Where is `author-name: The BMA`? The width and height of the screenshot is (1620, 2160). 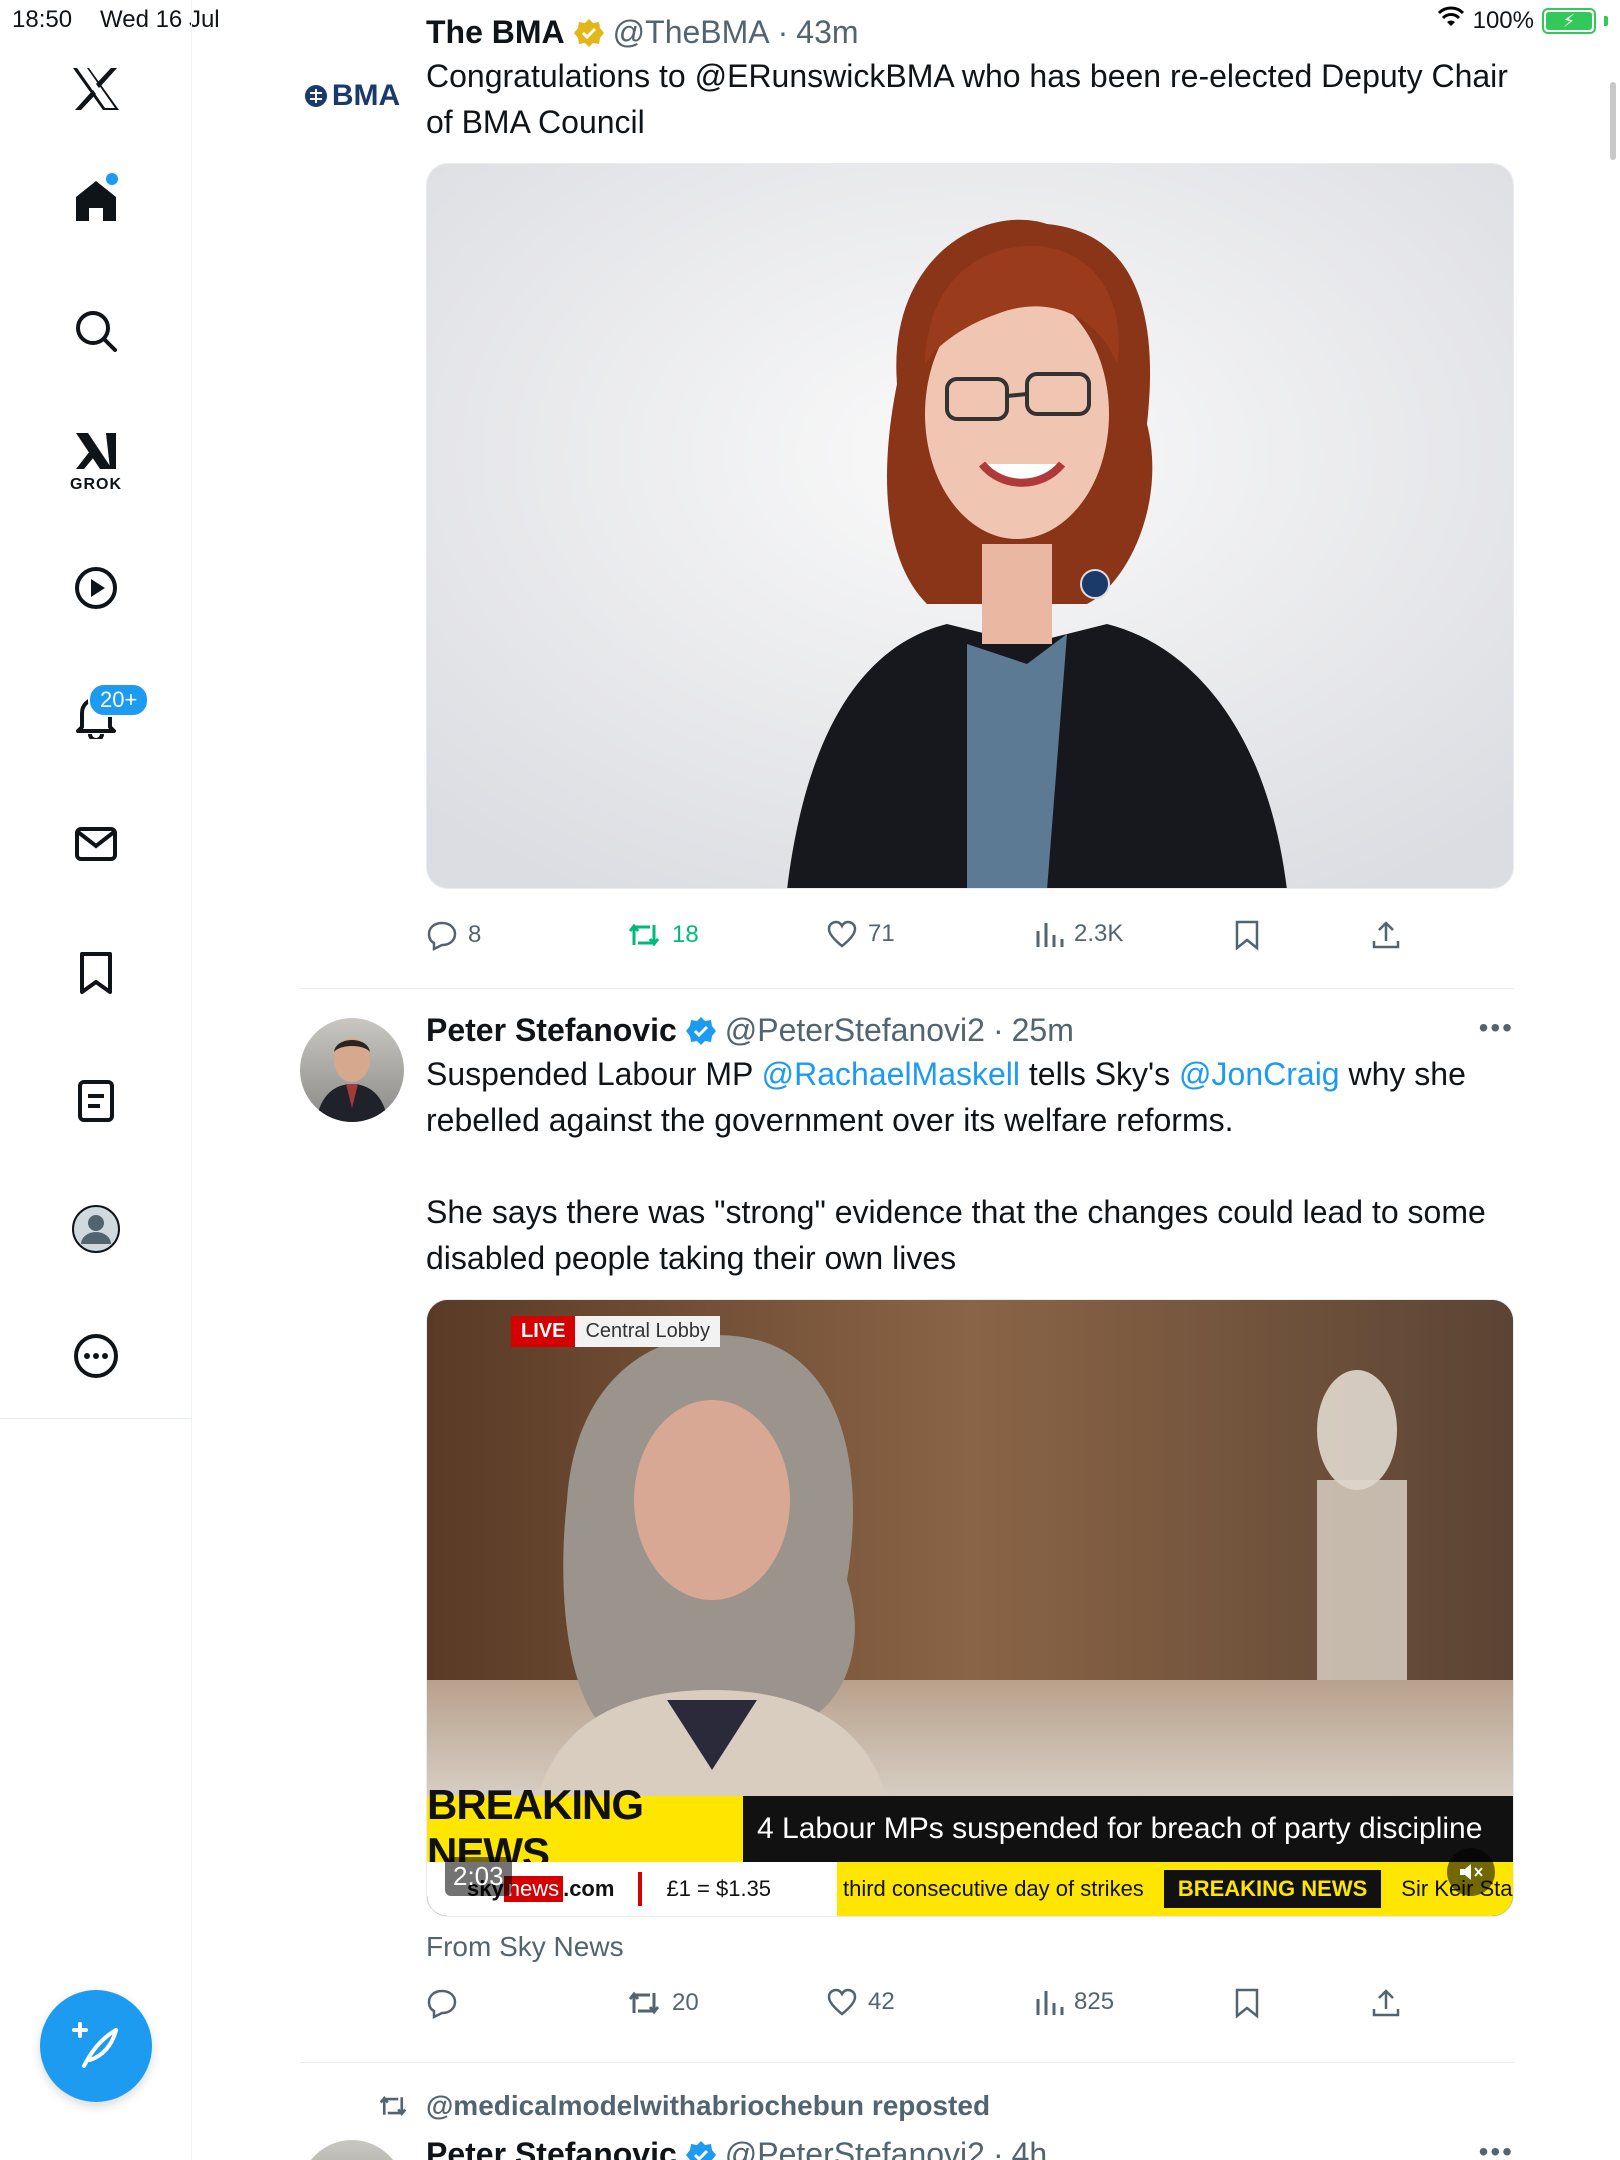 author-name: The BMA is located at coordinates (495, 32).